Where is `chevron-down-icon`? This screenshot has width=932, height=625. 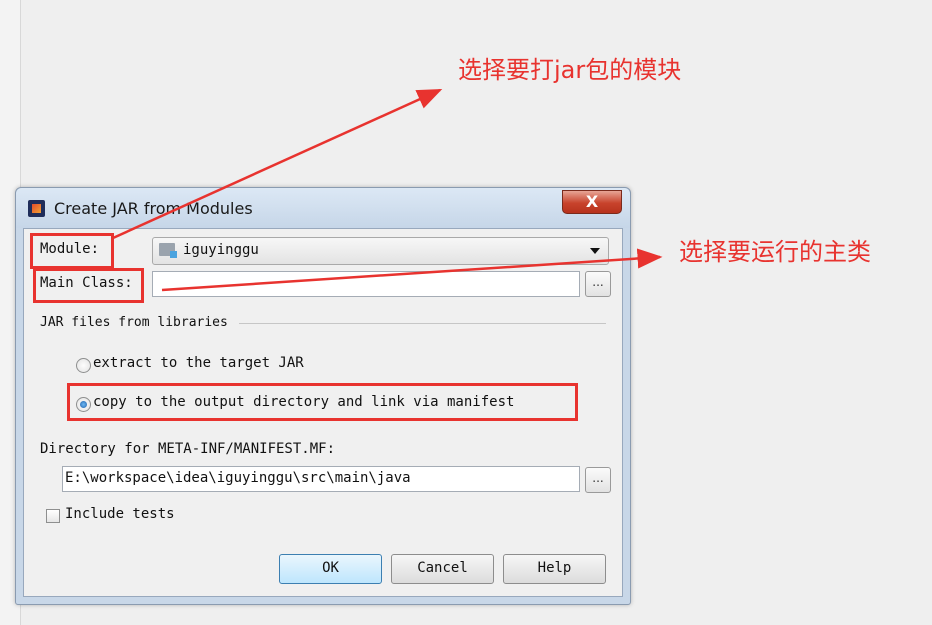
chevron-down-icon is located at coordinates (595, 251).